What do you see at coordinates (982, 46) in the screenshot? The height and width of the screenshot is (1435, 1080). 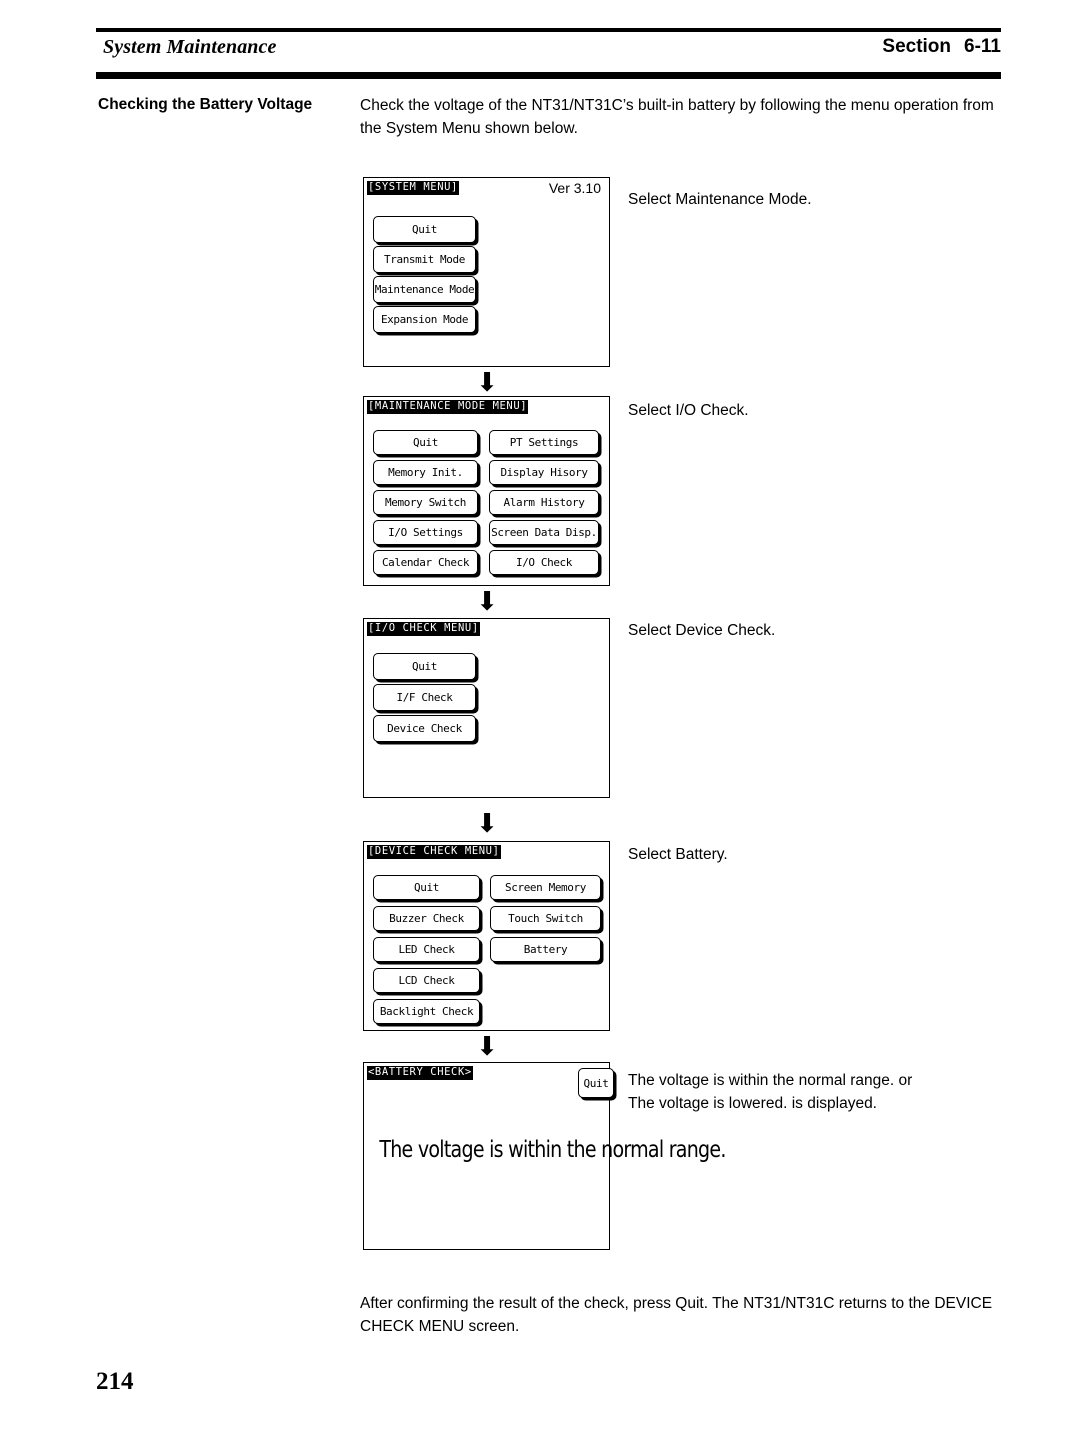 I see `section-number: 6-11` at bounding box center [982, 46].